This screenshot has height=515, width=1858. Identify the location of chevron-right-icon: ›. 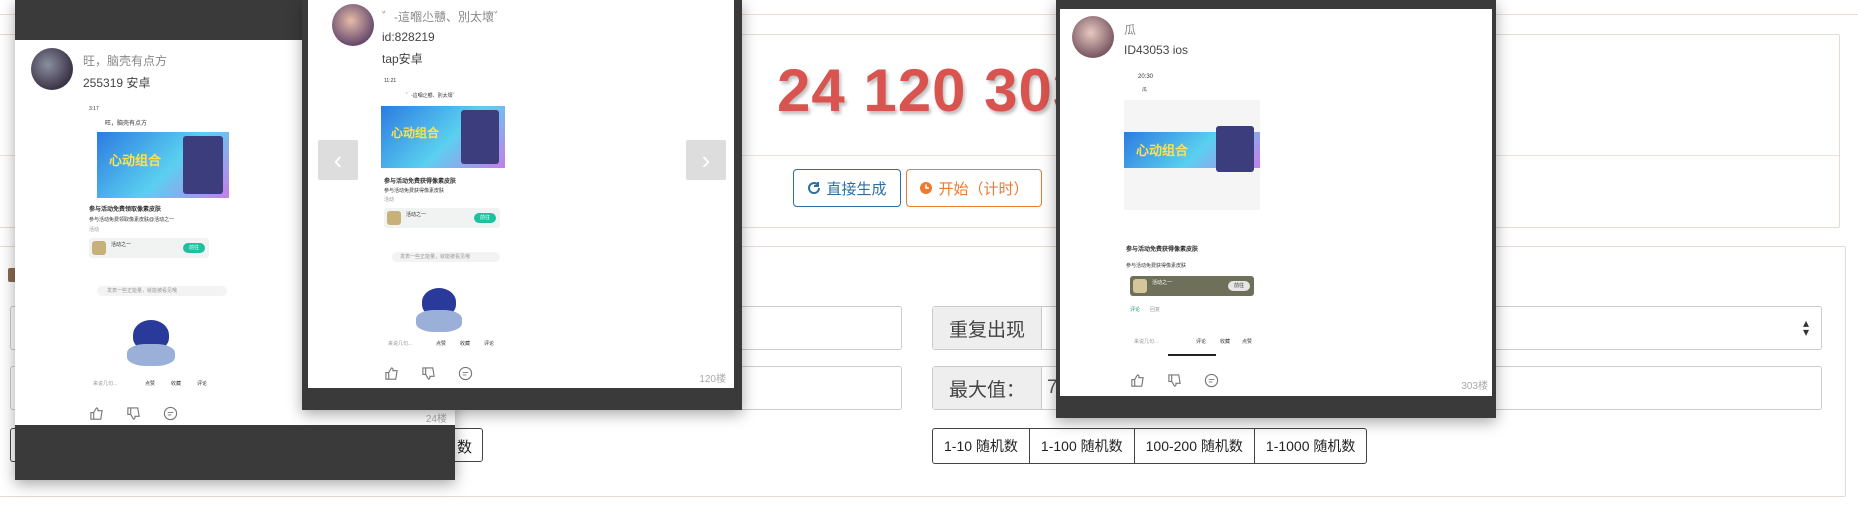
(706, 160).